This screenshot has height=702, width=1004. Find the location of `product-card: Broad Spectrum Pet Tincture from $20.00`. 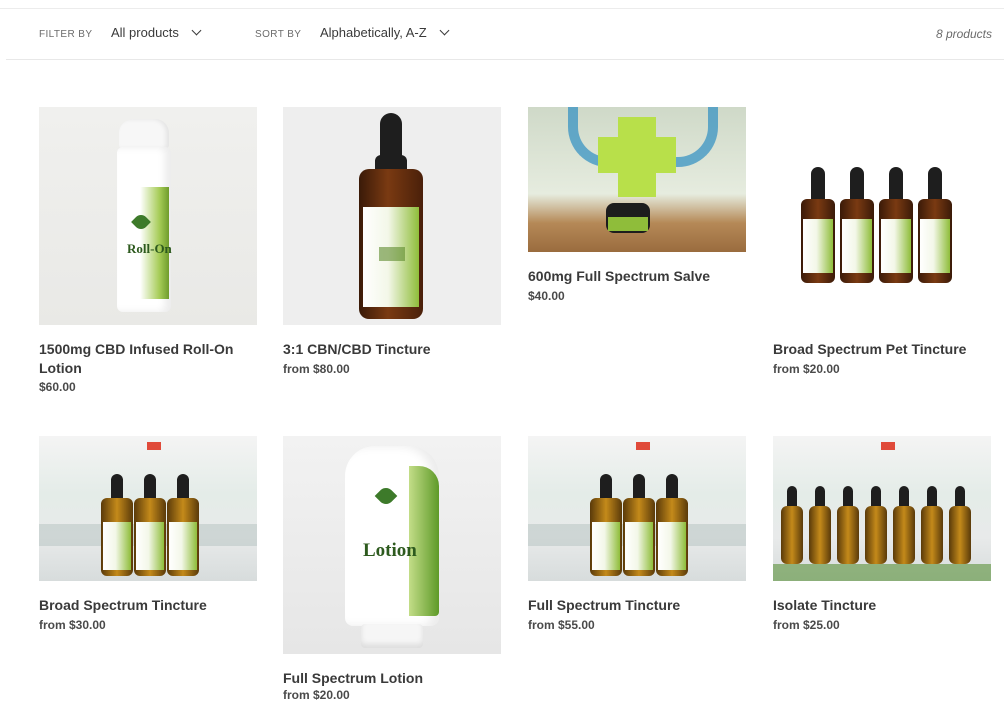

product-card: Broad Spectrum Pet Tincture from $20.00 is located at coordinates (882, 243).